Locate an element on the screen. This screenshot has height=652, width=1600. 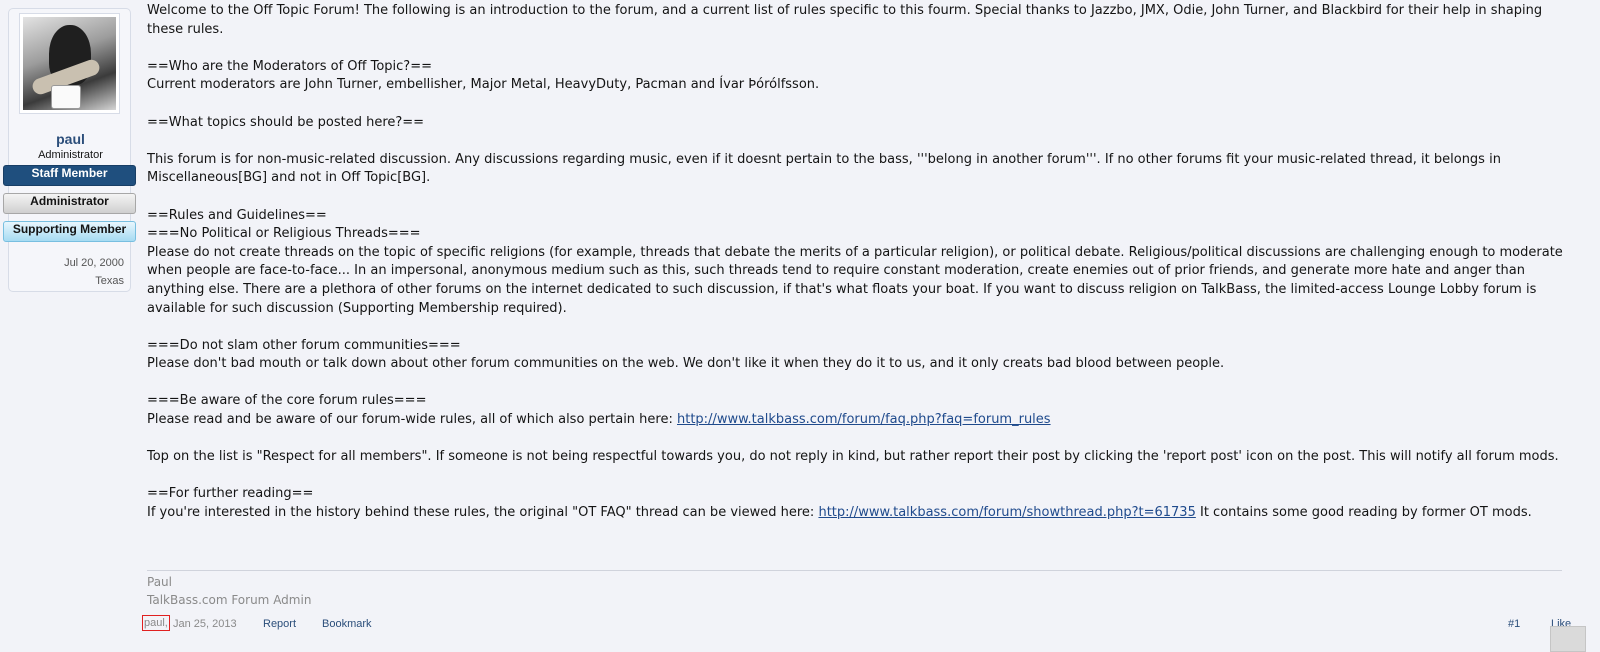
avatar-bucket is located at coordinates (66, 97).